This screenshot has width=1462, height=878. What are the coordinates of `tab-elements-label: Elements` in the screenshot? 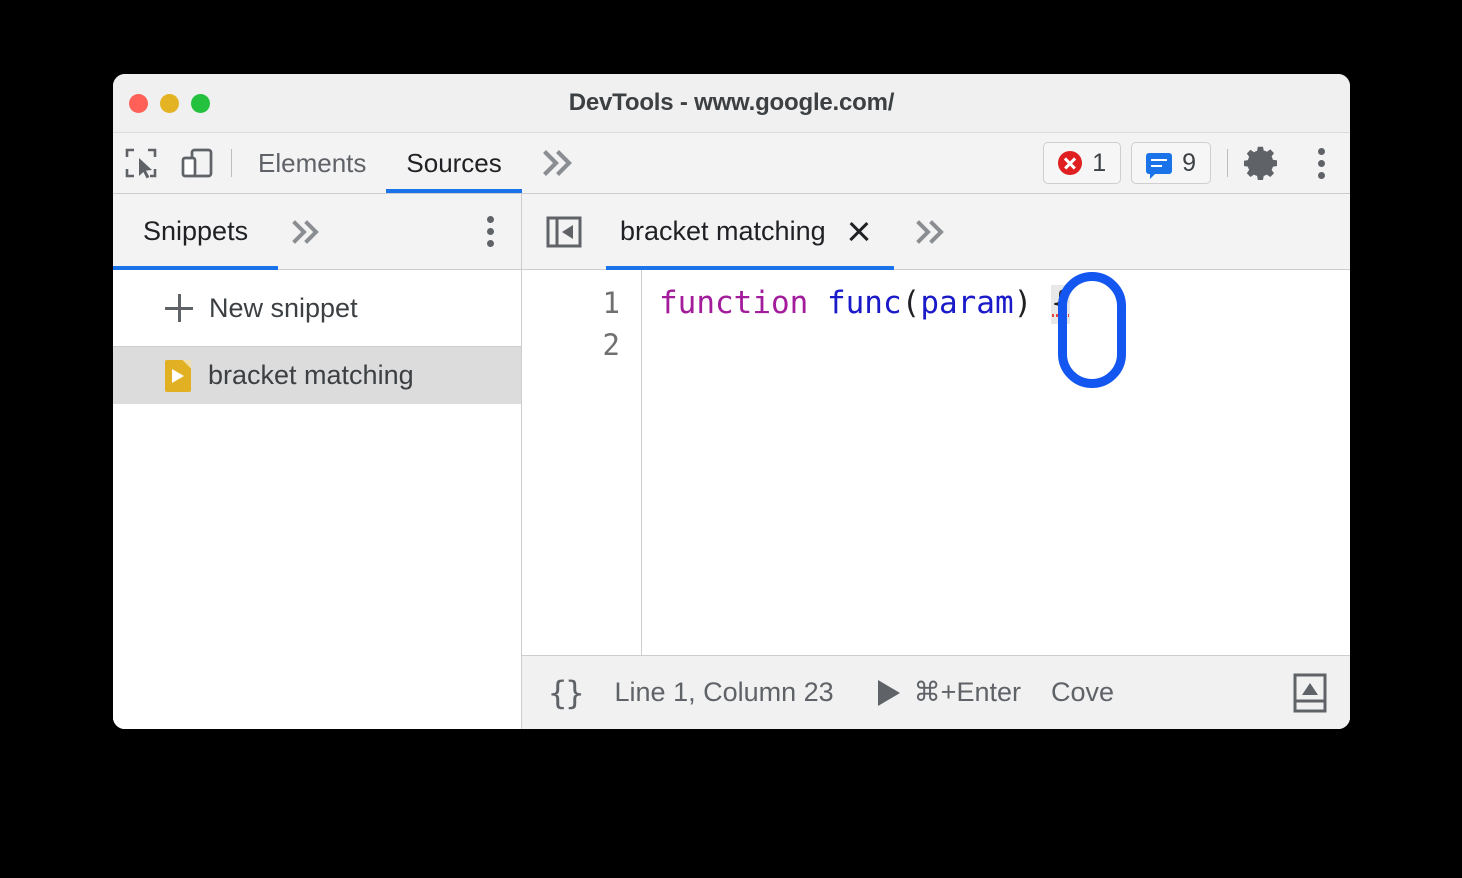 It's located at (312, 162).